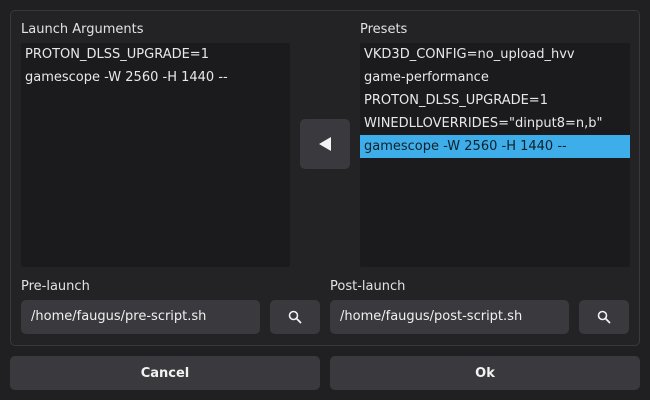 This screenshot has height=400, width=650. Describe the element at coordinates (495, 54) in the screenshot. I see `preset-item: VKD3D_CONFIG=no_upload_hvv` at that location.